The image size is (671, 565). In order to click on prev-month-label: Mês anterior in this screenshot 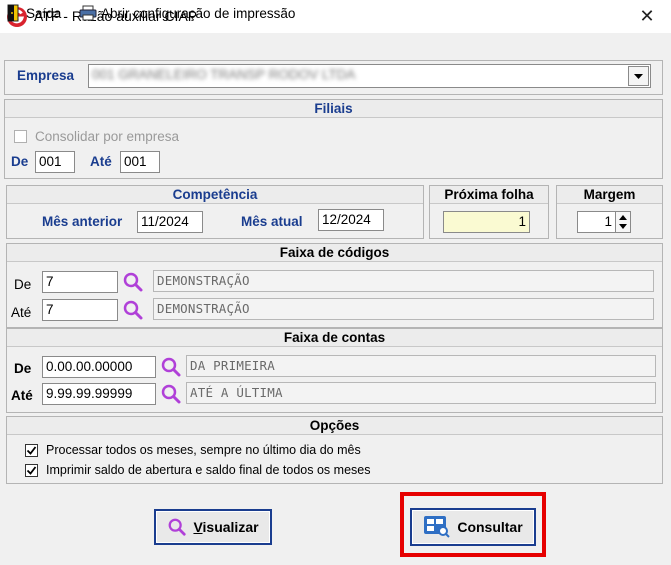, I will do `click(82, 221)`.